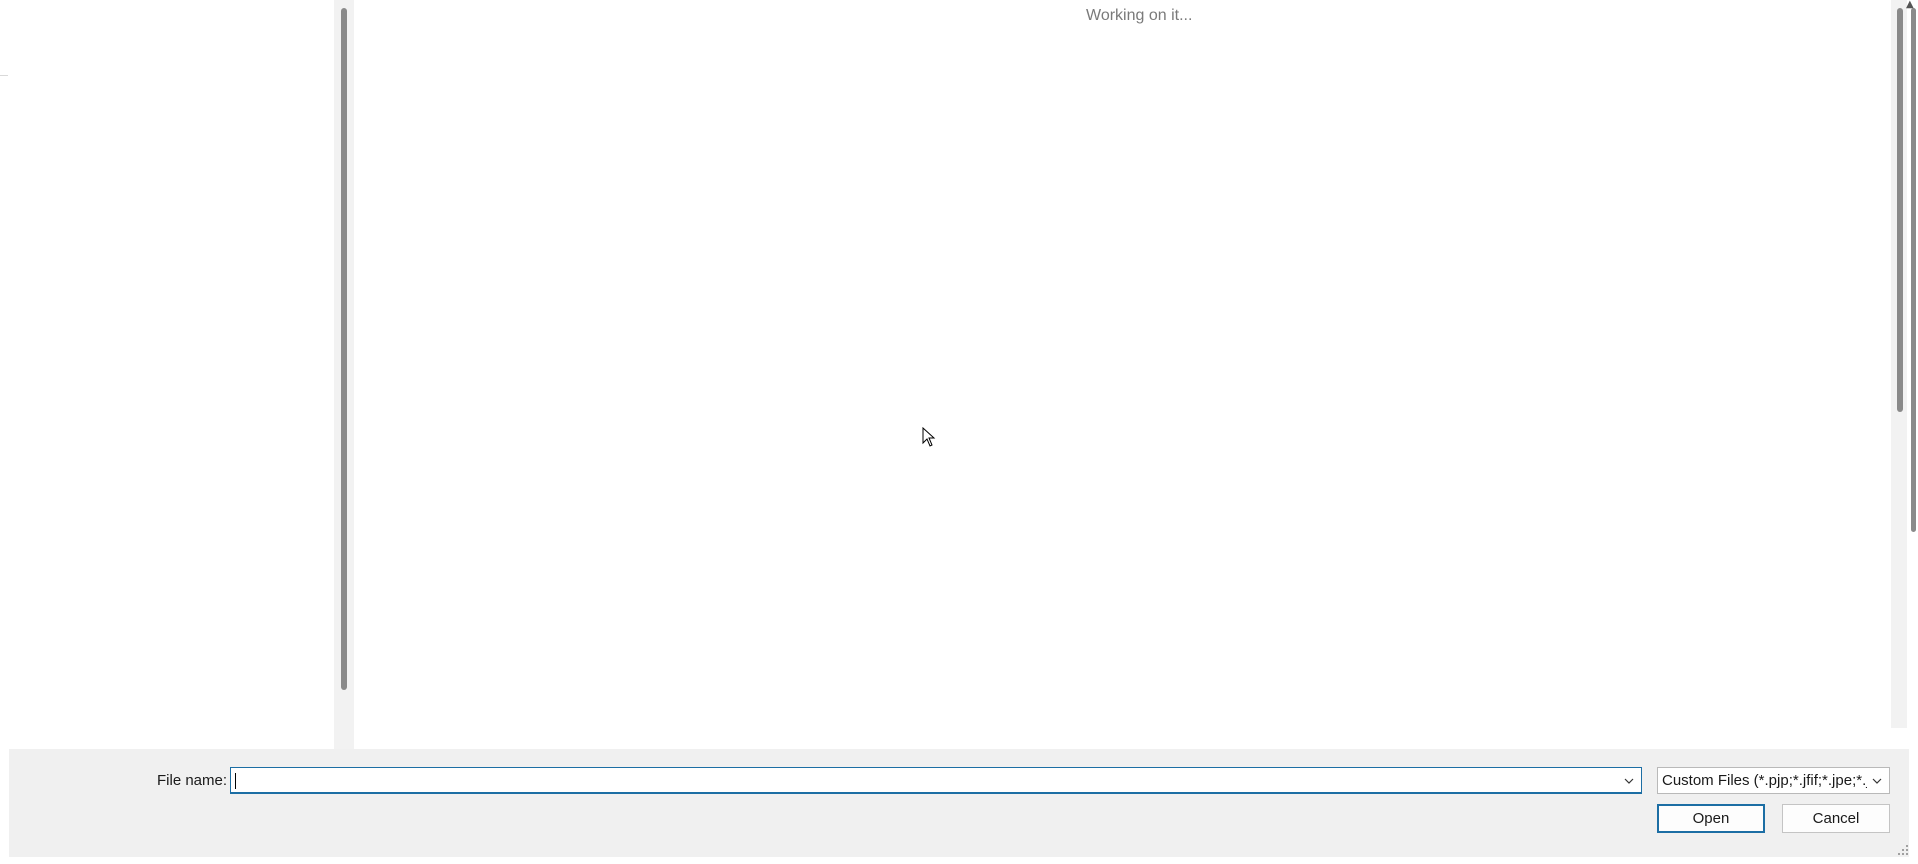  Describe the element at coordinates (959, 803) in the screenshot. I see `dialog-footer` at that location.